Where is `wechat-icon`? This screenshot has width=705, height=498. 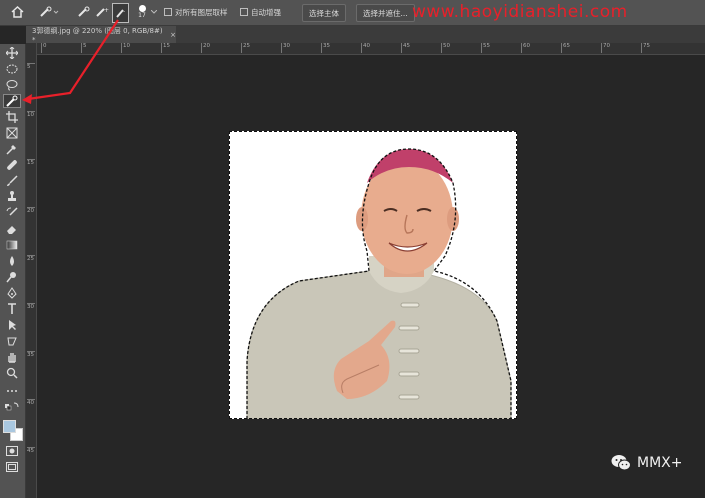
wechat-icon is located at coordinates (621, 463).